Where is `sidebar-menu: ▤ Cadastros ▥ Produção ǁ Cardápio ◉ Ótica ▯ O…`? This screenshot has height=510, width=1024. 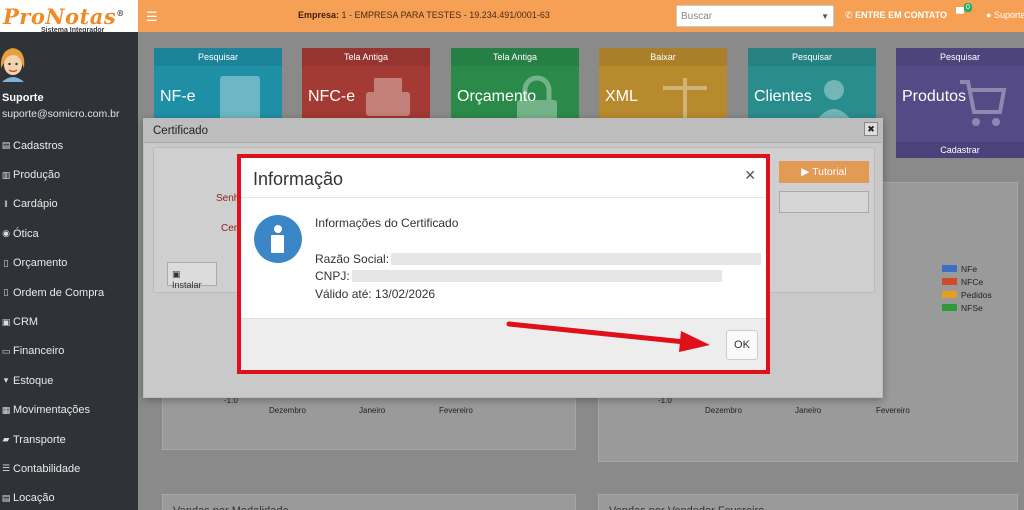
sidebar-menu: ▤ Cadastros ▥ Produção ǁ Cardápio ◉ Ótica ▯ O… is located at coordinates (69, 320).